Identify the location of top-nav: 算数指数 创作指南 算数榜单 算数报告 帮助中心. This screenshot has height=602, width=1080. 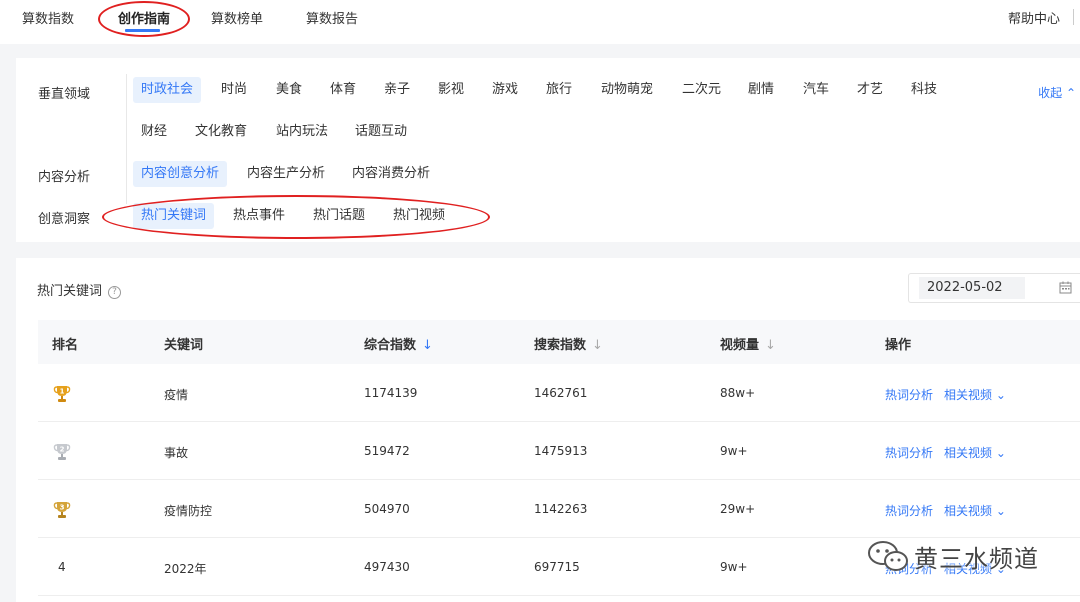
(540, 22).